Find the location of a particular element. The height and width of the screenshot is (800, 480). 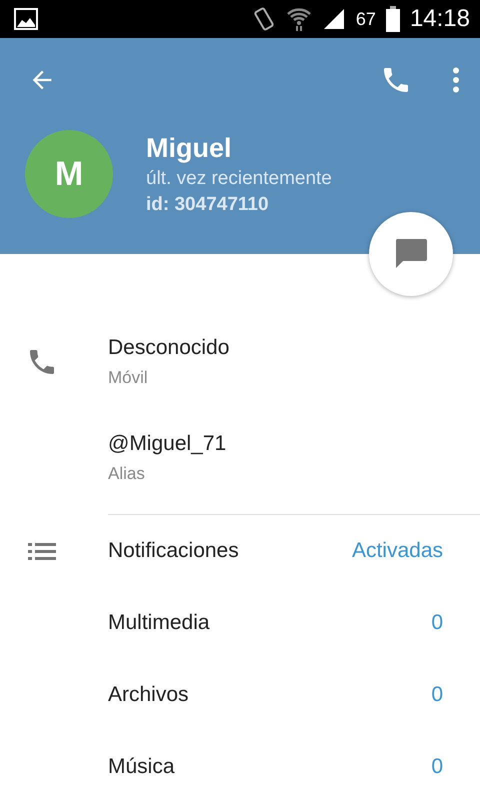

message-button is located at coordinates (411, 254).